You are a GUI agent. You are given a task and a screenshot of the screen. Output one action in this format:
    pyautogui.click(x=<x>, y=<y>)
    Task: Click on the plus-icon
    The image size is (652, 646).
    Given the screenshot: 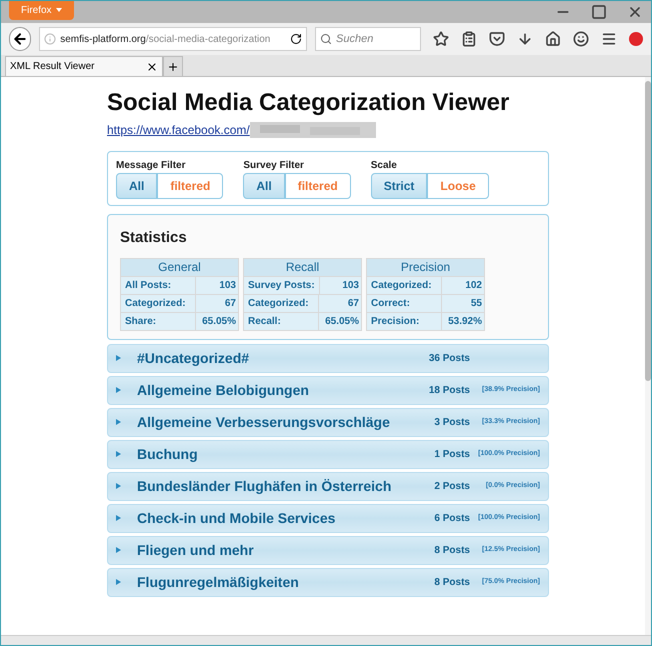 What is the action you would take?
    pyautogui.click(x=173, y=66)
    